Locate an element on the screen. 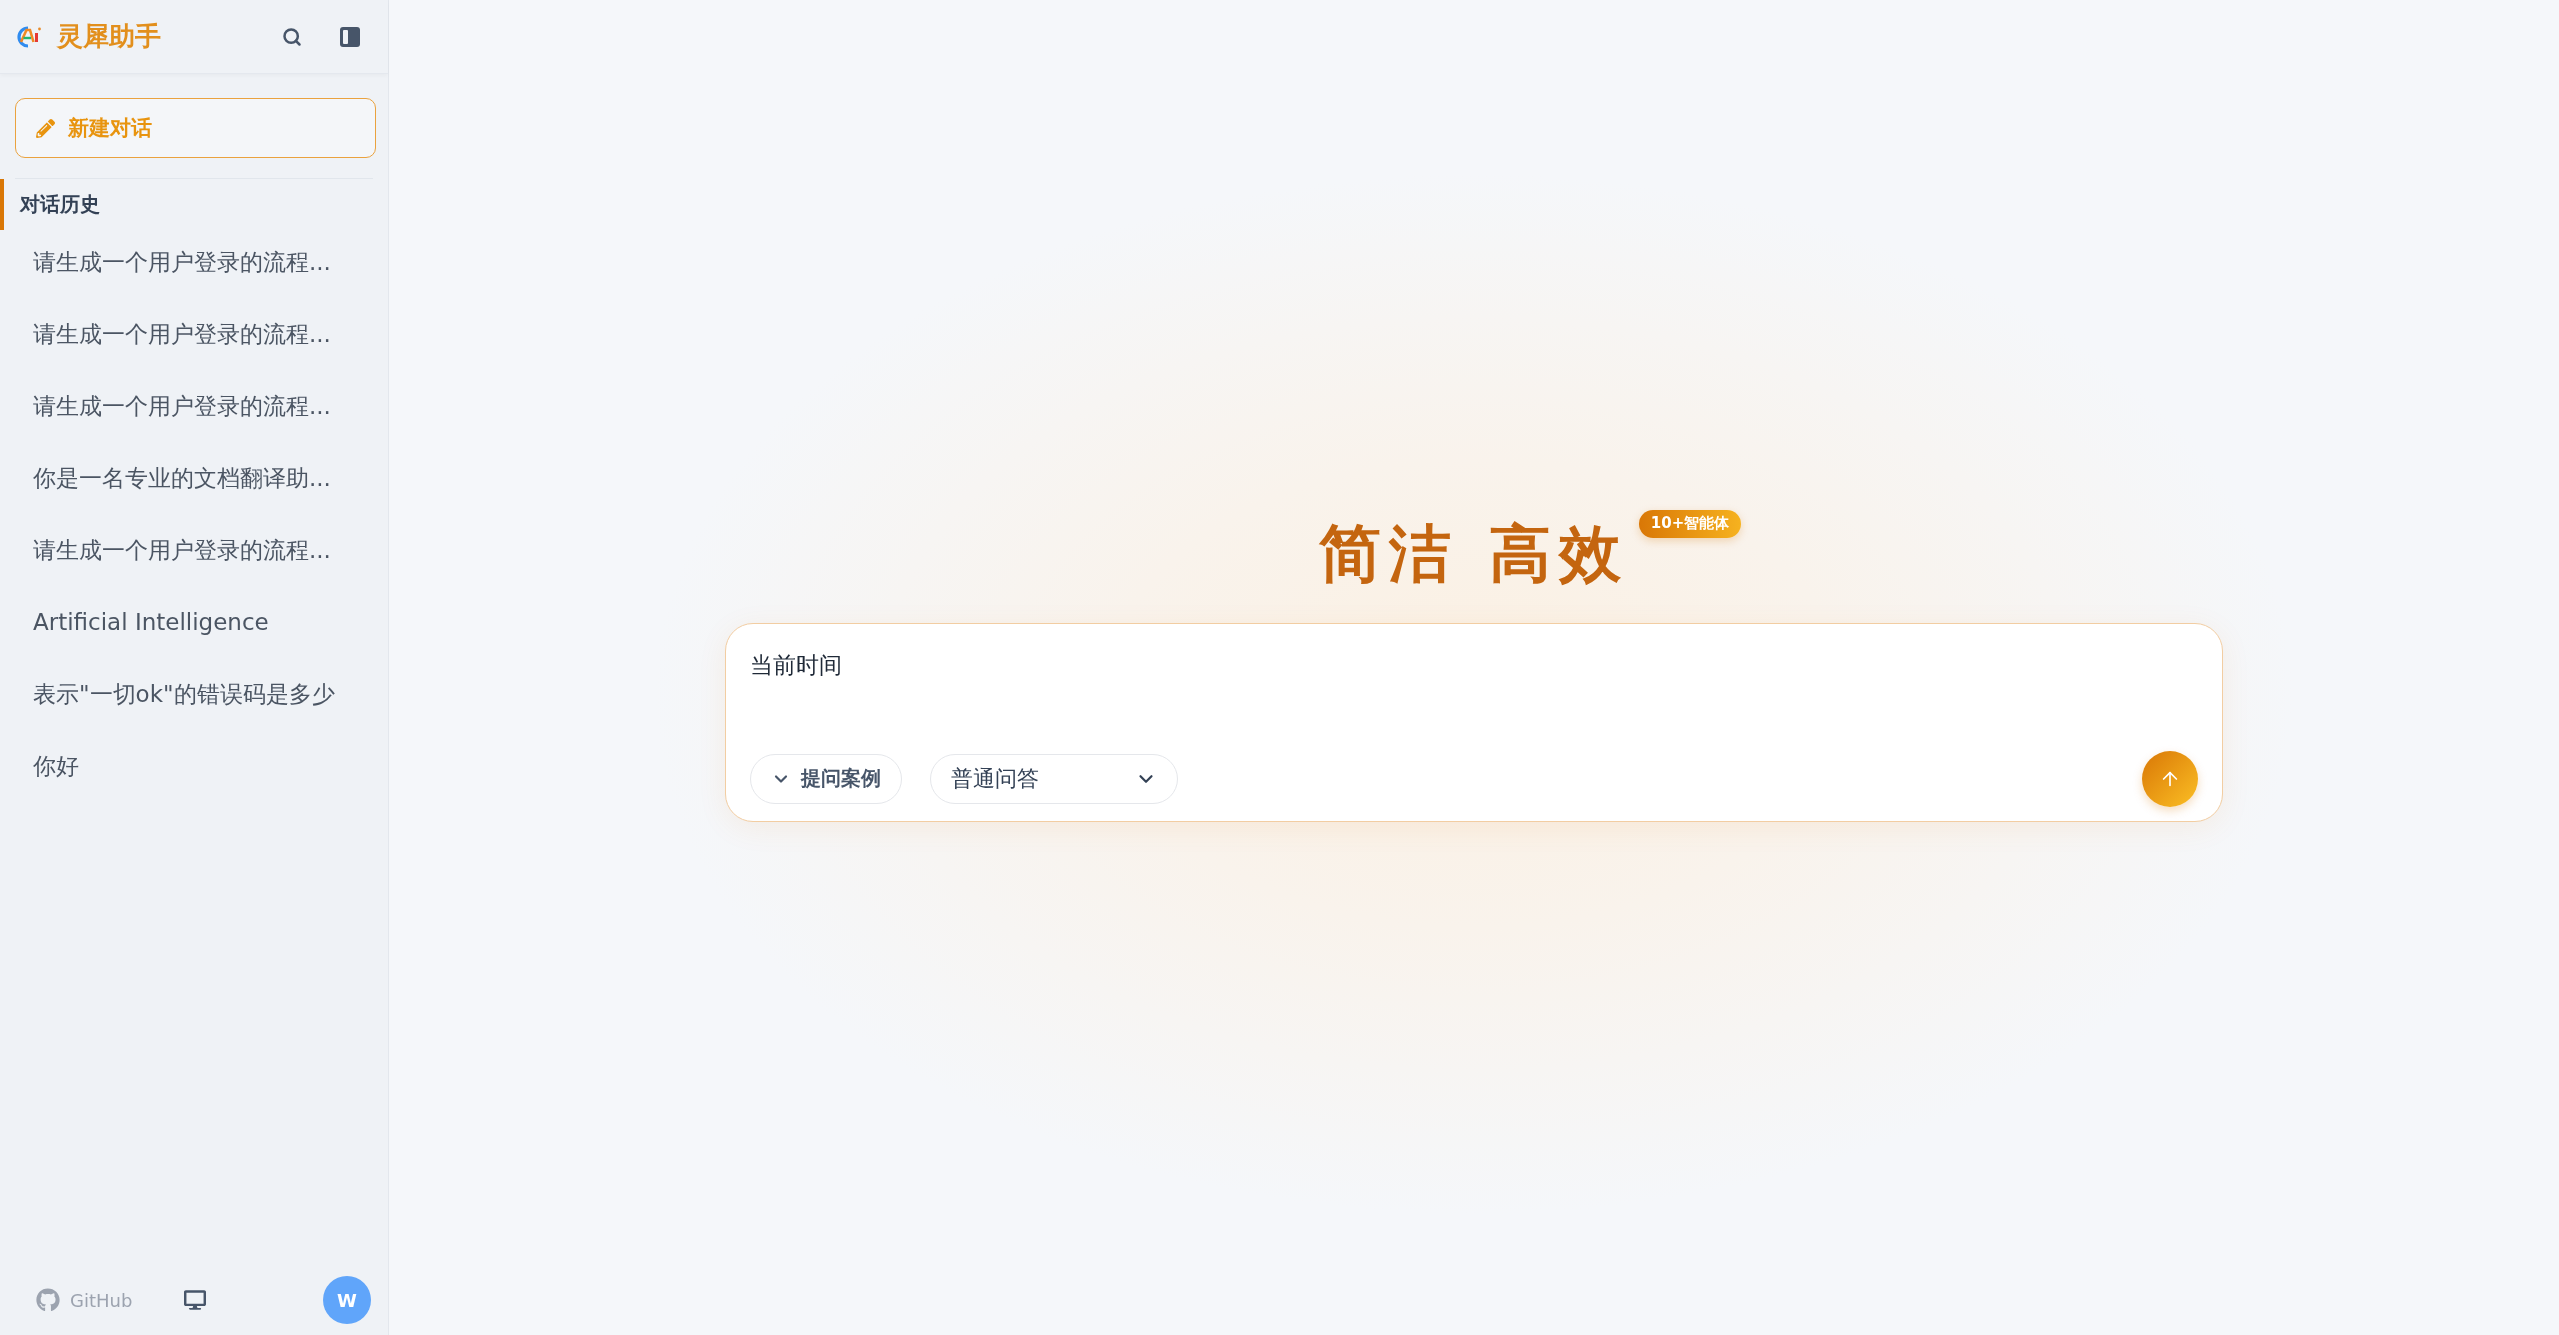  message-input: 当前时间 is located at coordinates (1474, 699).